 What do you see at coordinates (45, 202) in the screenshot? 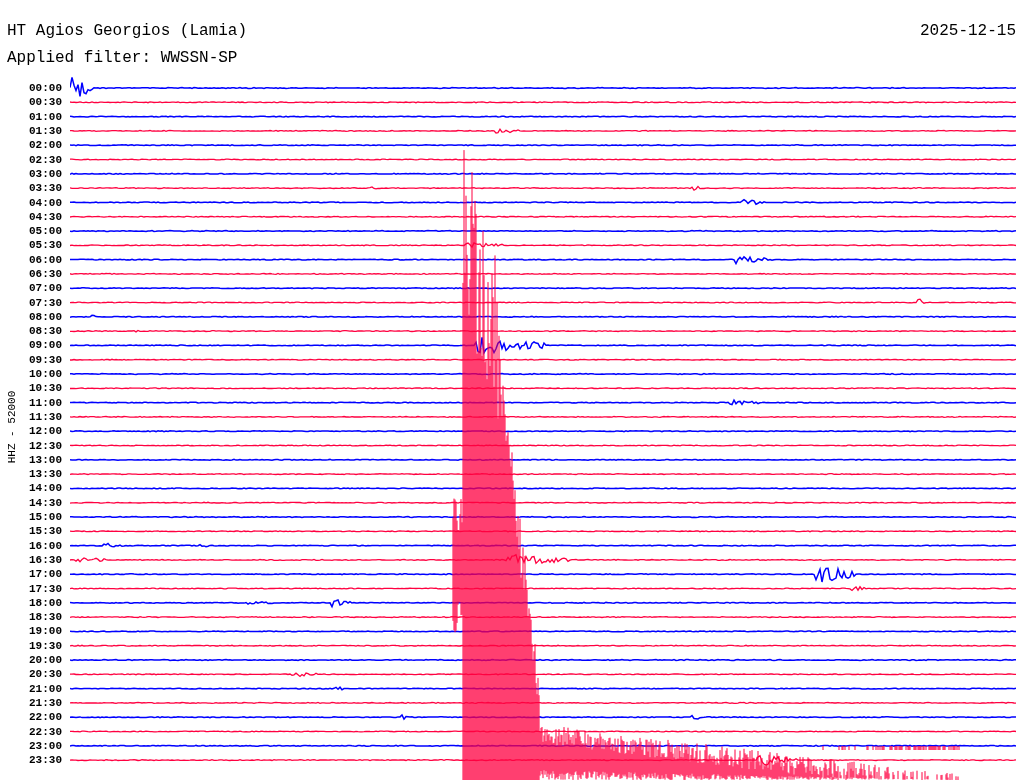
I see `time-label: 04:00` at bounding box center [45, 202].